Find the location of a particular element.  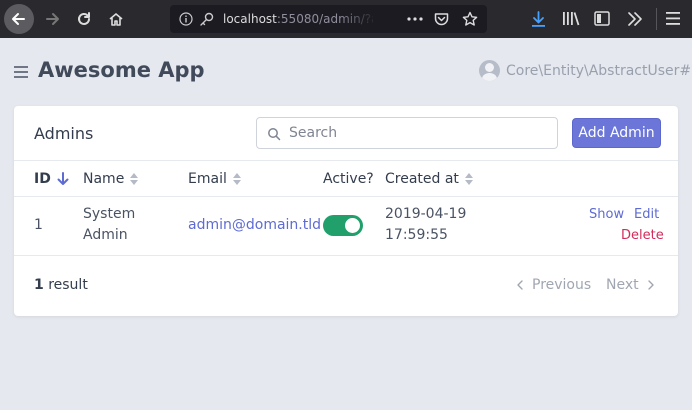

reload-icon is located at coordinates (84, 18).